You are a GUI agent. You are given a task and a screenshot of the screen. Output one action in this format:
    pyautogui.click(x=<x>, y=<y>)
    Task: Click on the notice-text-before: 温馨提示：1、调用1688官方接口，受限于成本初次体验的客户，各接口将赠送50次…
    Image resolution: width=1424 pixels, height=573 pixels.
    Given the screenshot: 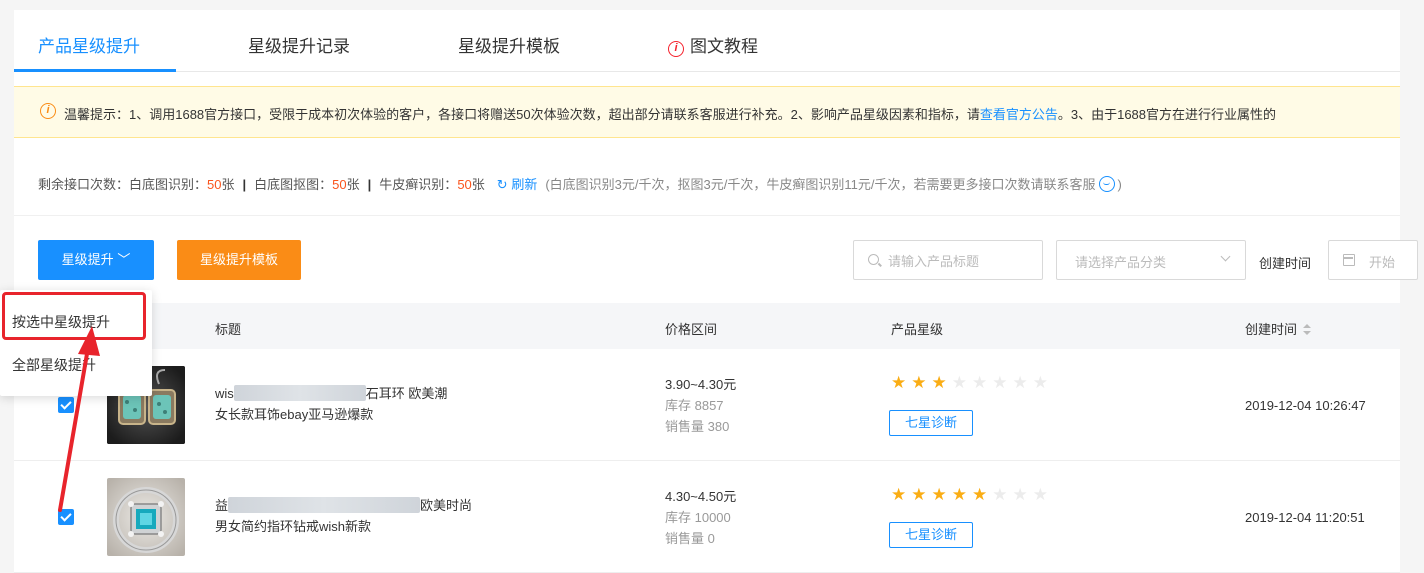 What is the action you would take?
    pyautogui.click(x=522, y=114)
    